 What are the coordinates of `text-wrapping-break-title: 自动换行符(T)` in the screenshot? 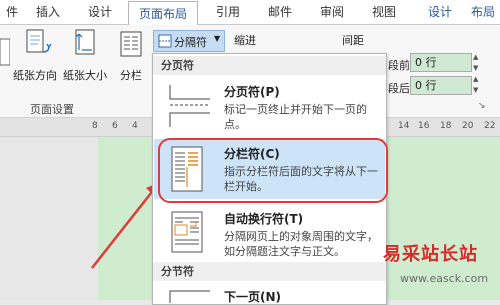 It's located at (264, 219).